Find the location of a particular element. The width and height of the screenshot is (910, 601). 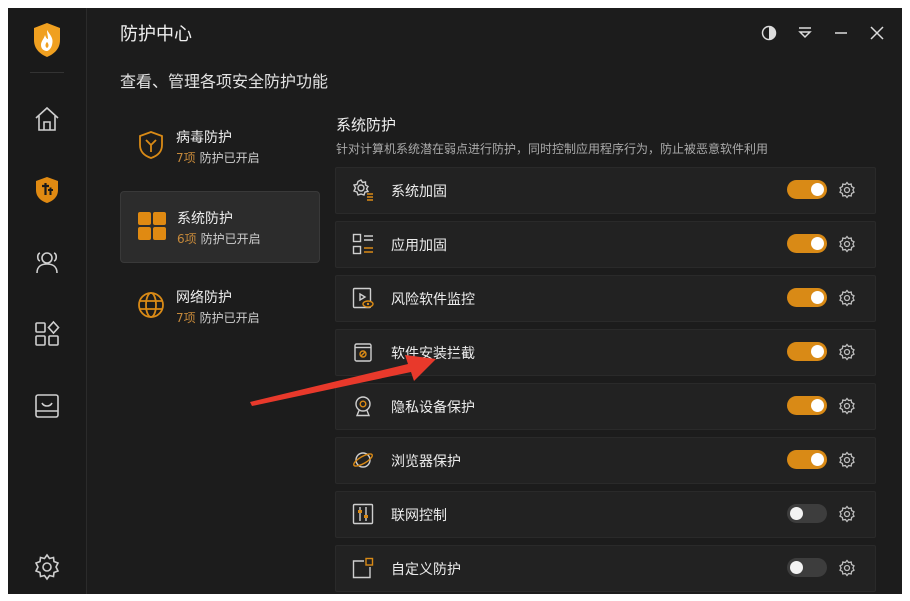

flame-logo-icon is located at coordinates (47, 40).